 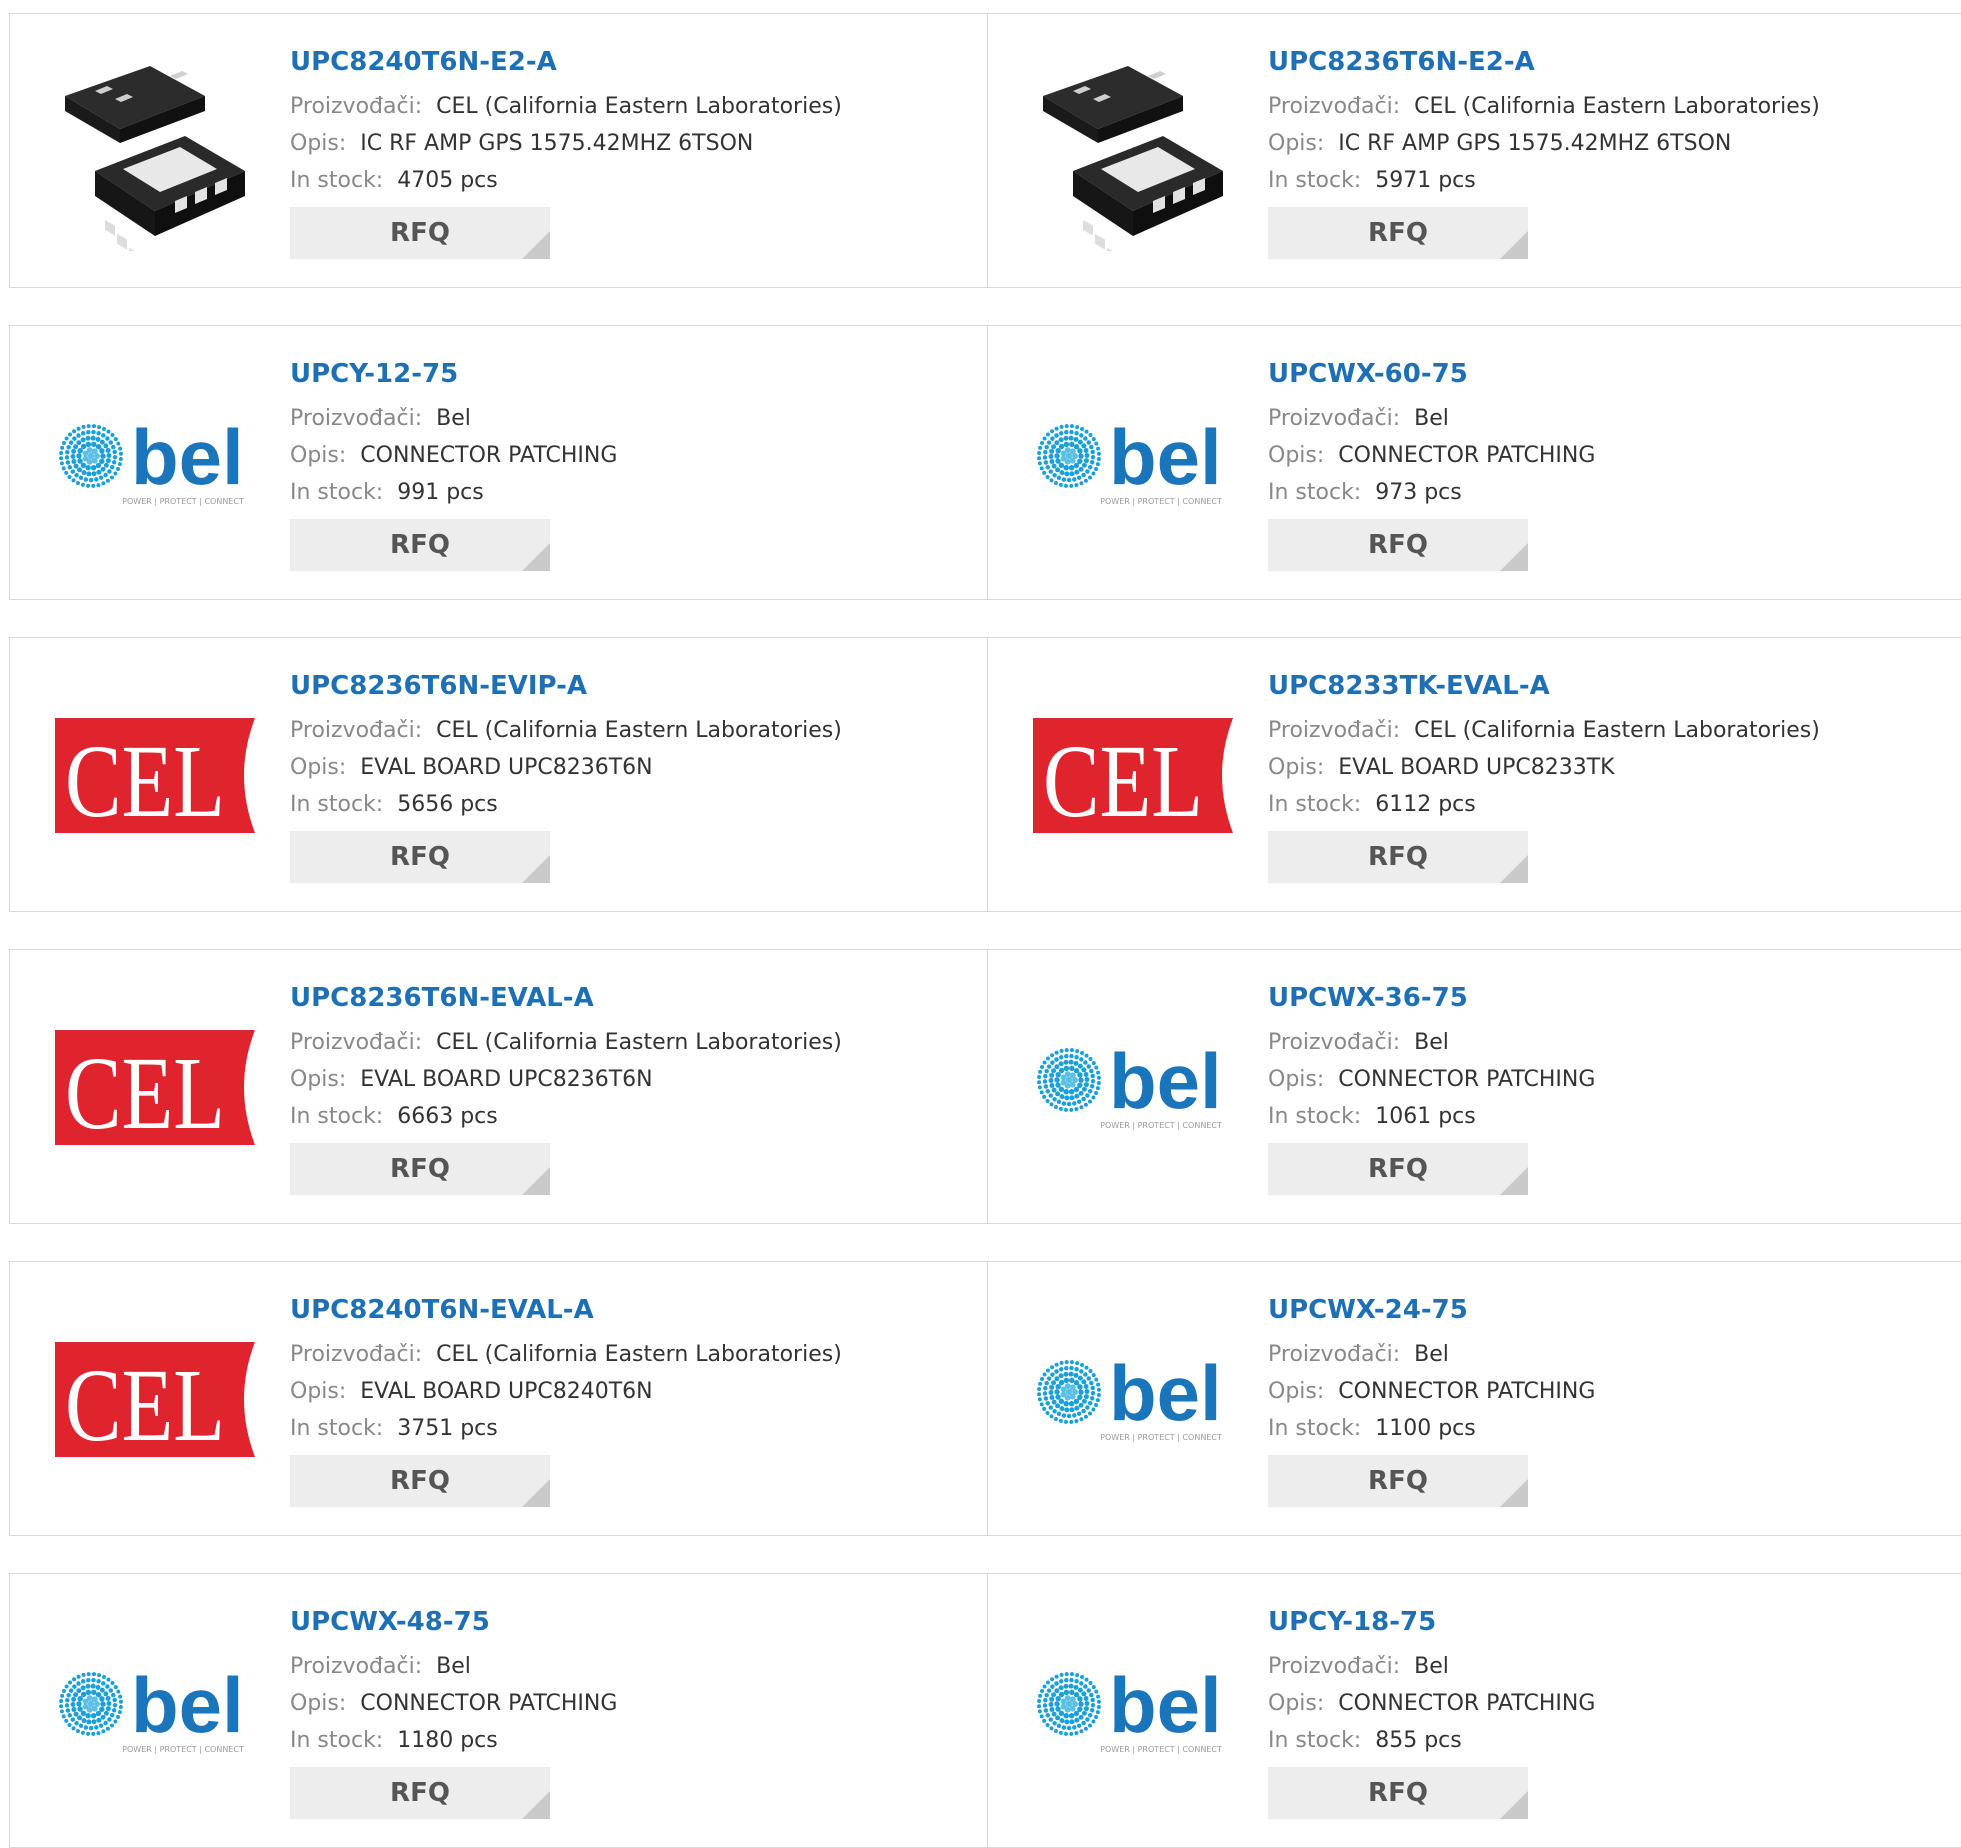 I want to click on product-name-link: UPC8240T6N-E2-A, so click(x=423, y=62).